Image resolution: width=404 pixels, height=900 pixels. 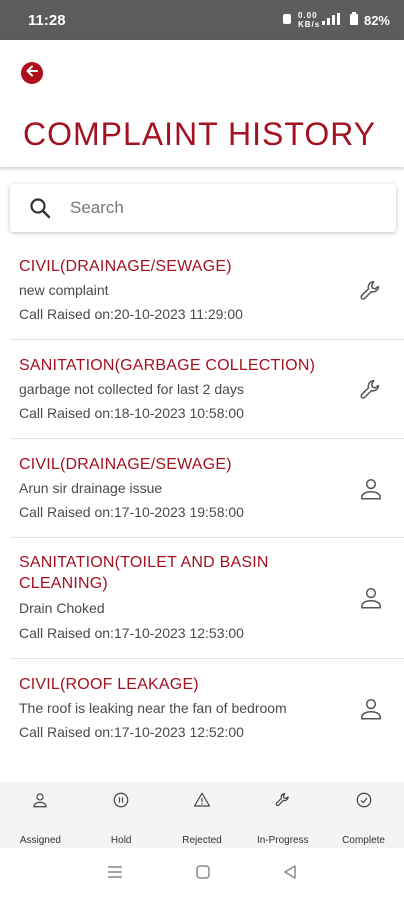 What do you see at coordinates (282, 815) in the screenshot?
I see `nav-in-progress: In-Progress` at bounding box center [282, 815].